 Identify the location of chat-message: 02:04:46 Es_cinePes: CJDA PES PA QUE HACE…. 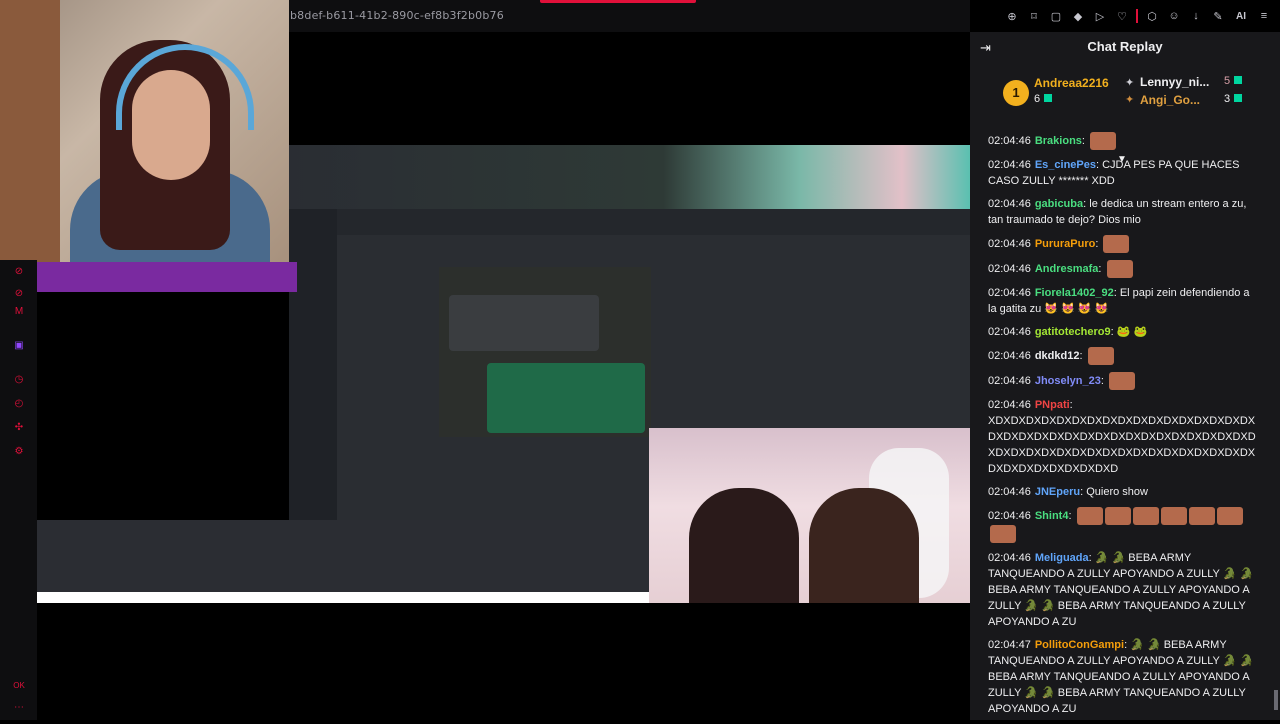
(1123, 173).